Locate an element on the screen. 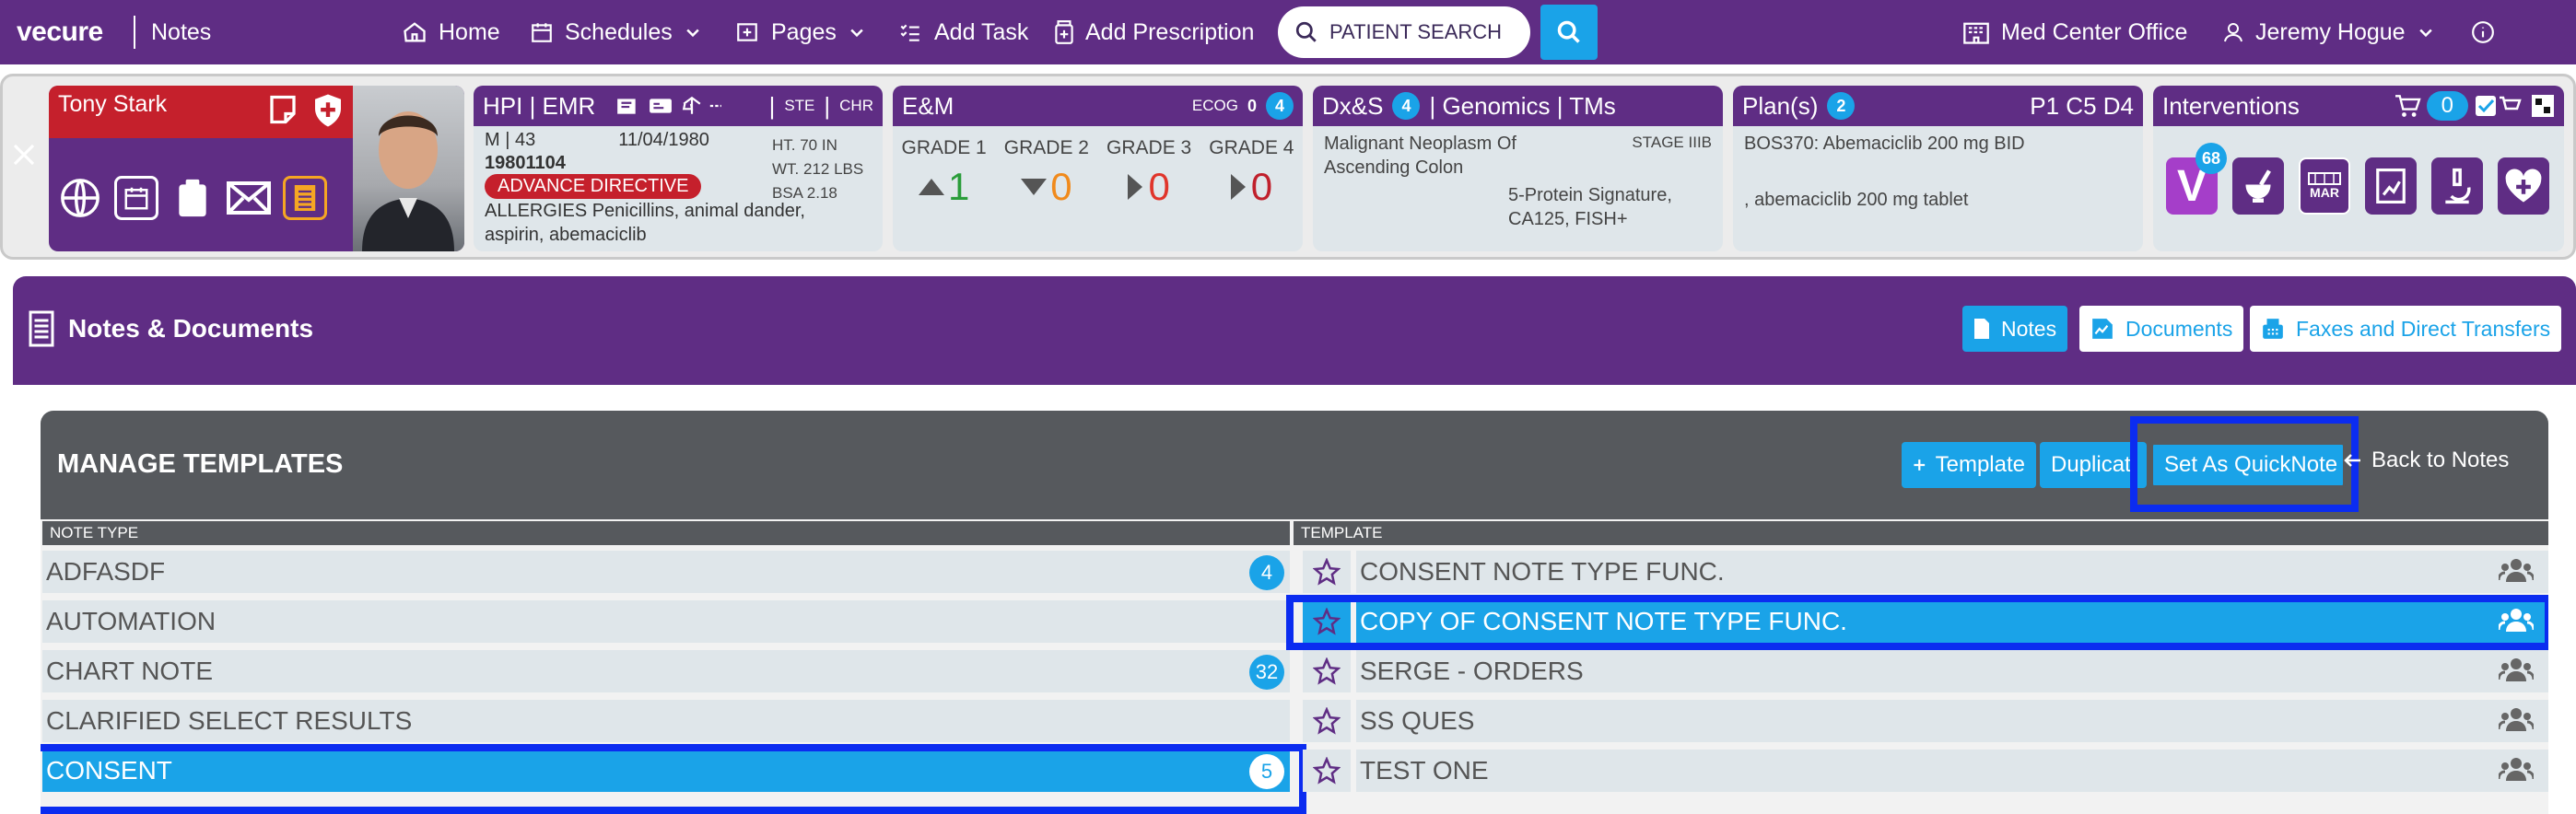 The height and width of the screenshot is (814, 2576). tab-documents-label: Documents is located at coordinates (2179, 328).